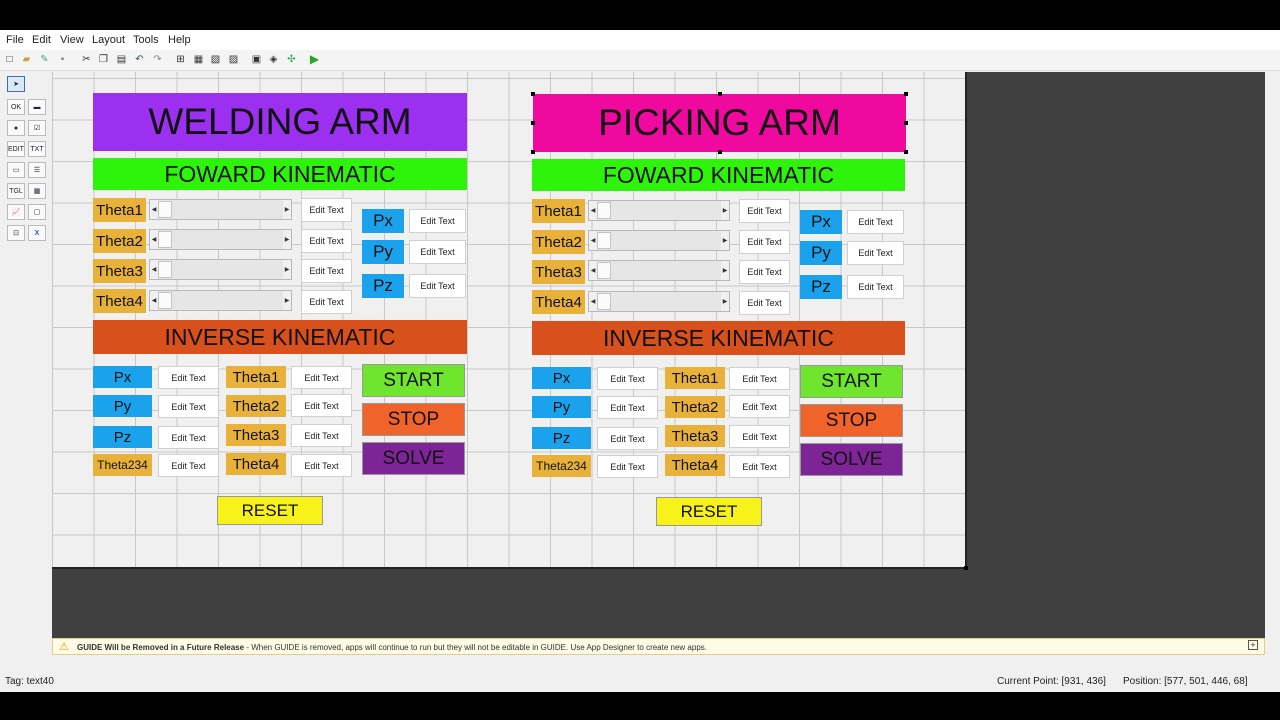 The image size is (1280, 720). What do you see at coordinates (256, 377) in the screenshot?
I see `welding-ik-theta1-label: Theta1` at bounding box center [256, 377].